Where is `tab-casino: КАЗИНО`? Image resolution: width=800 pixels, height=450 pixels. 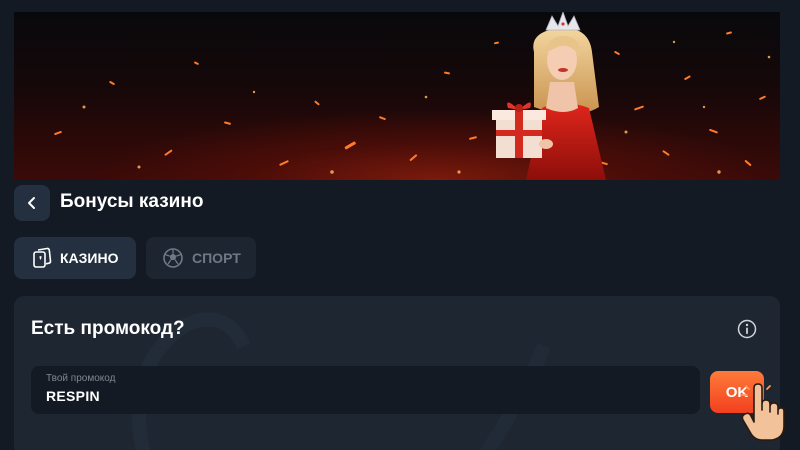 tab-casino: КАЗИНО is located at coordinates (75, 258).